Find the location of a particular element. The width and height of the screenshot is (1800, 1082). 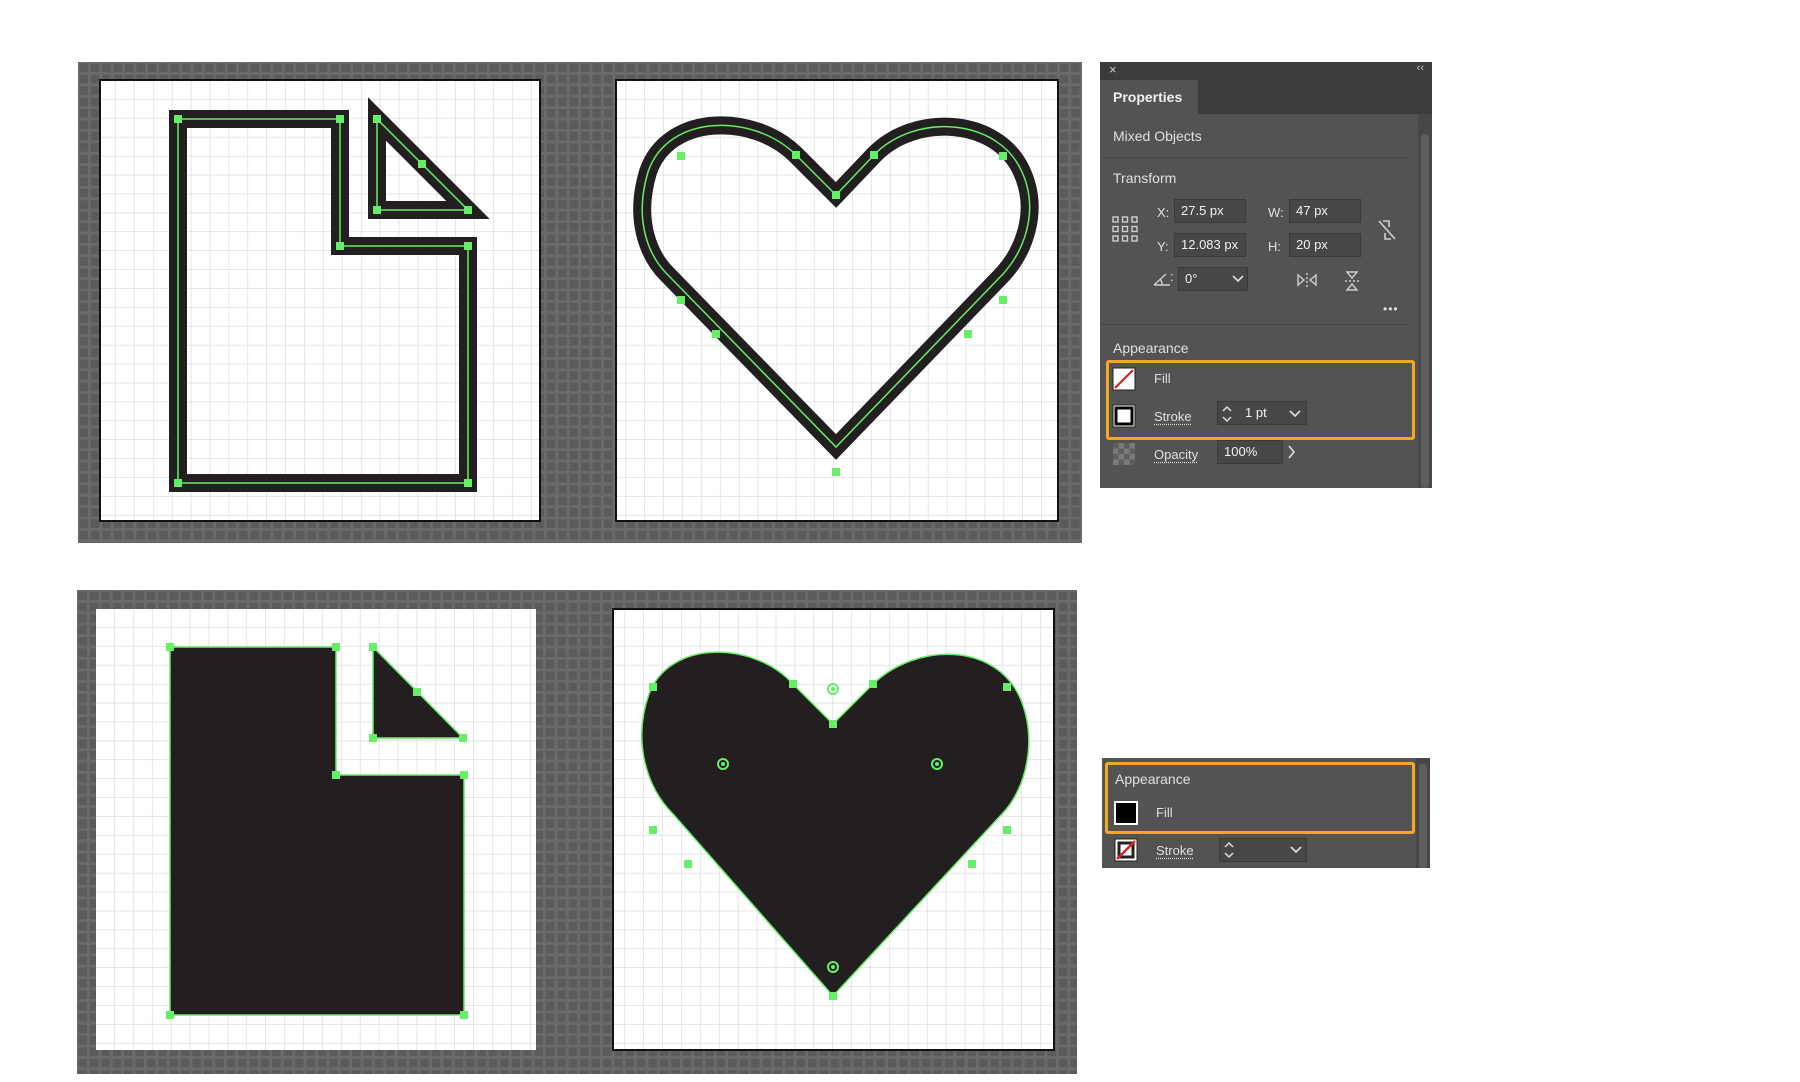

more-options-icon: ••• is located at coordinates (1391, 309).